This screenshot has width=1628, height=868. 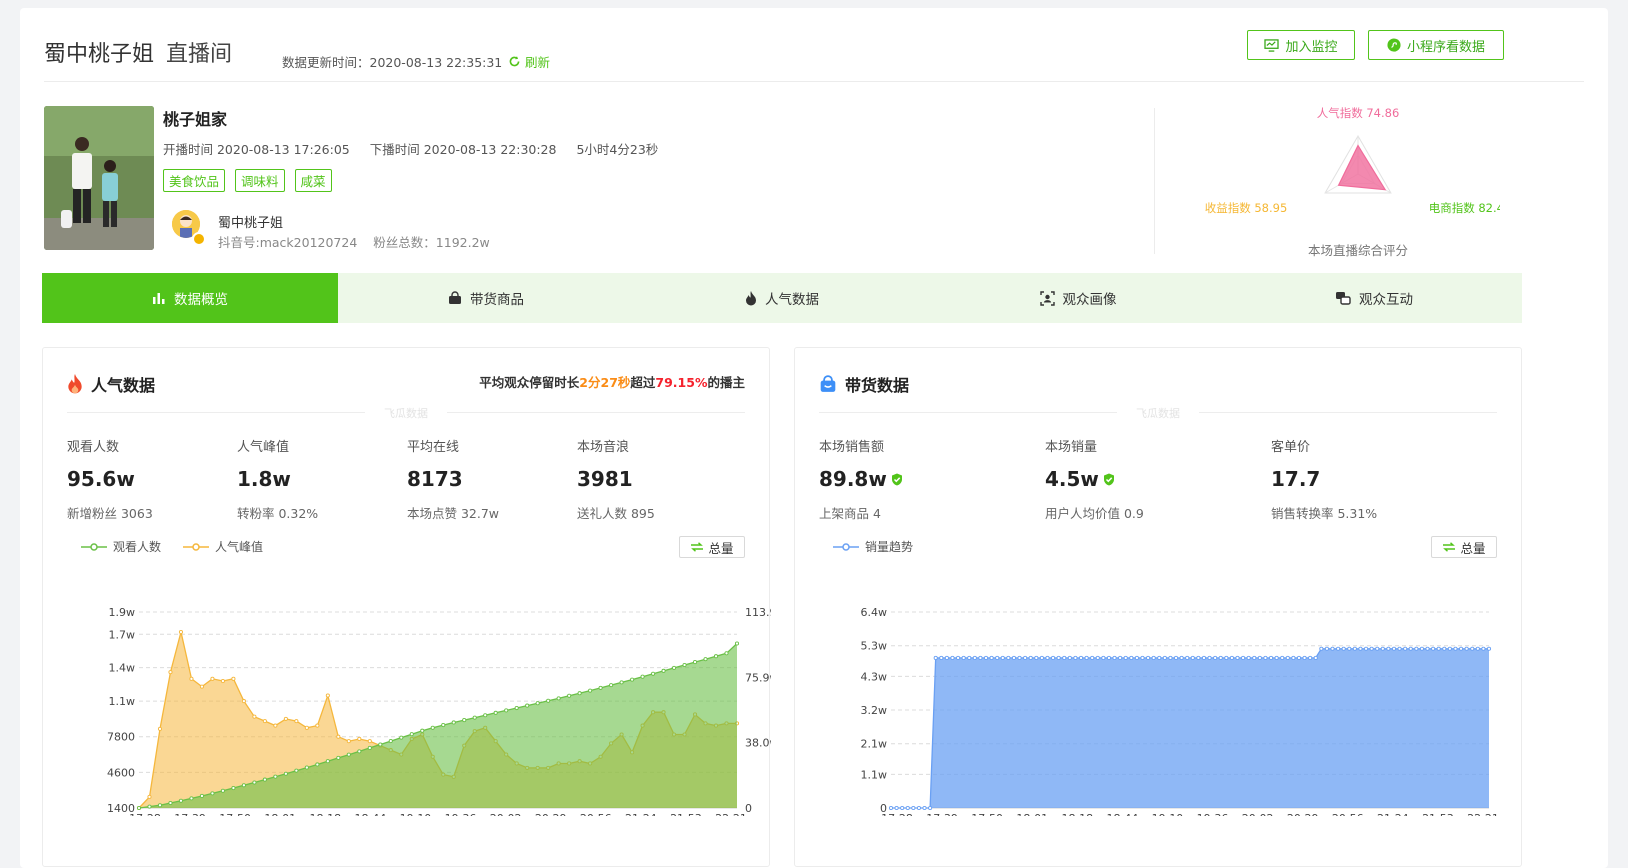 I want to click on total-label: 总量, so click(x=721, y=548).